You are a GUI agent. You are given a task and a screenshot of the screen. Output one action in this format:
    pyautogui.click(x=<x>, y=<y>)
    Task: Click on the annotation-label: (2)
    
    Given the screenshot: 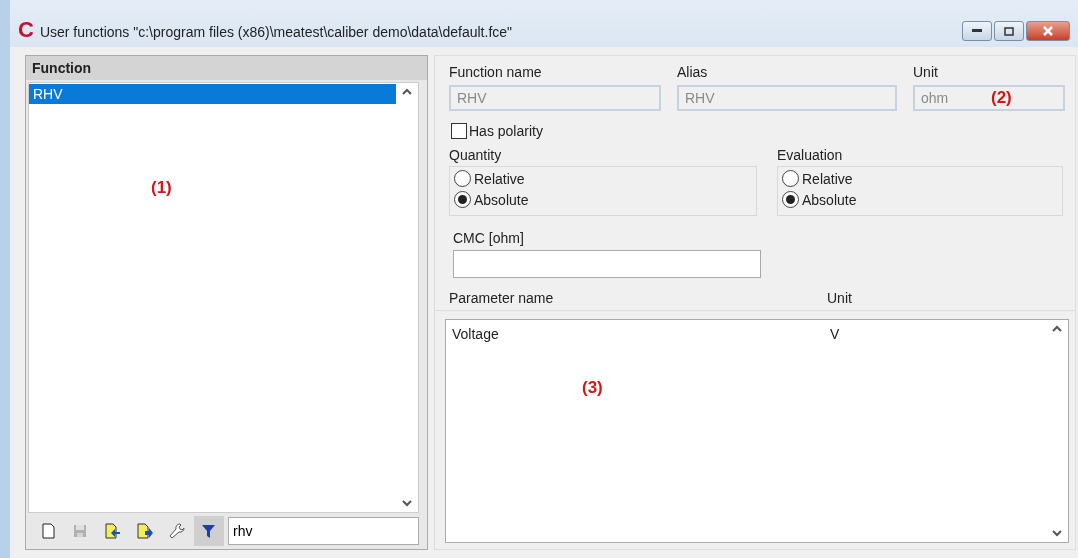 What is the action you would take?
    pyautogui.click(x=1001, y=98)
    